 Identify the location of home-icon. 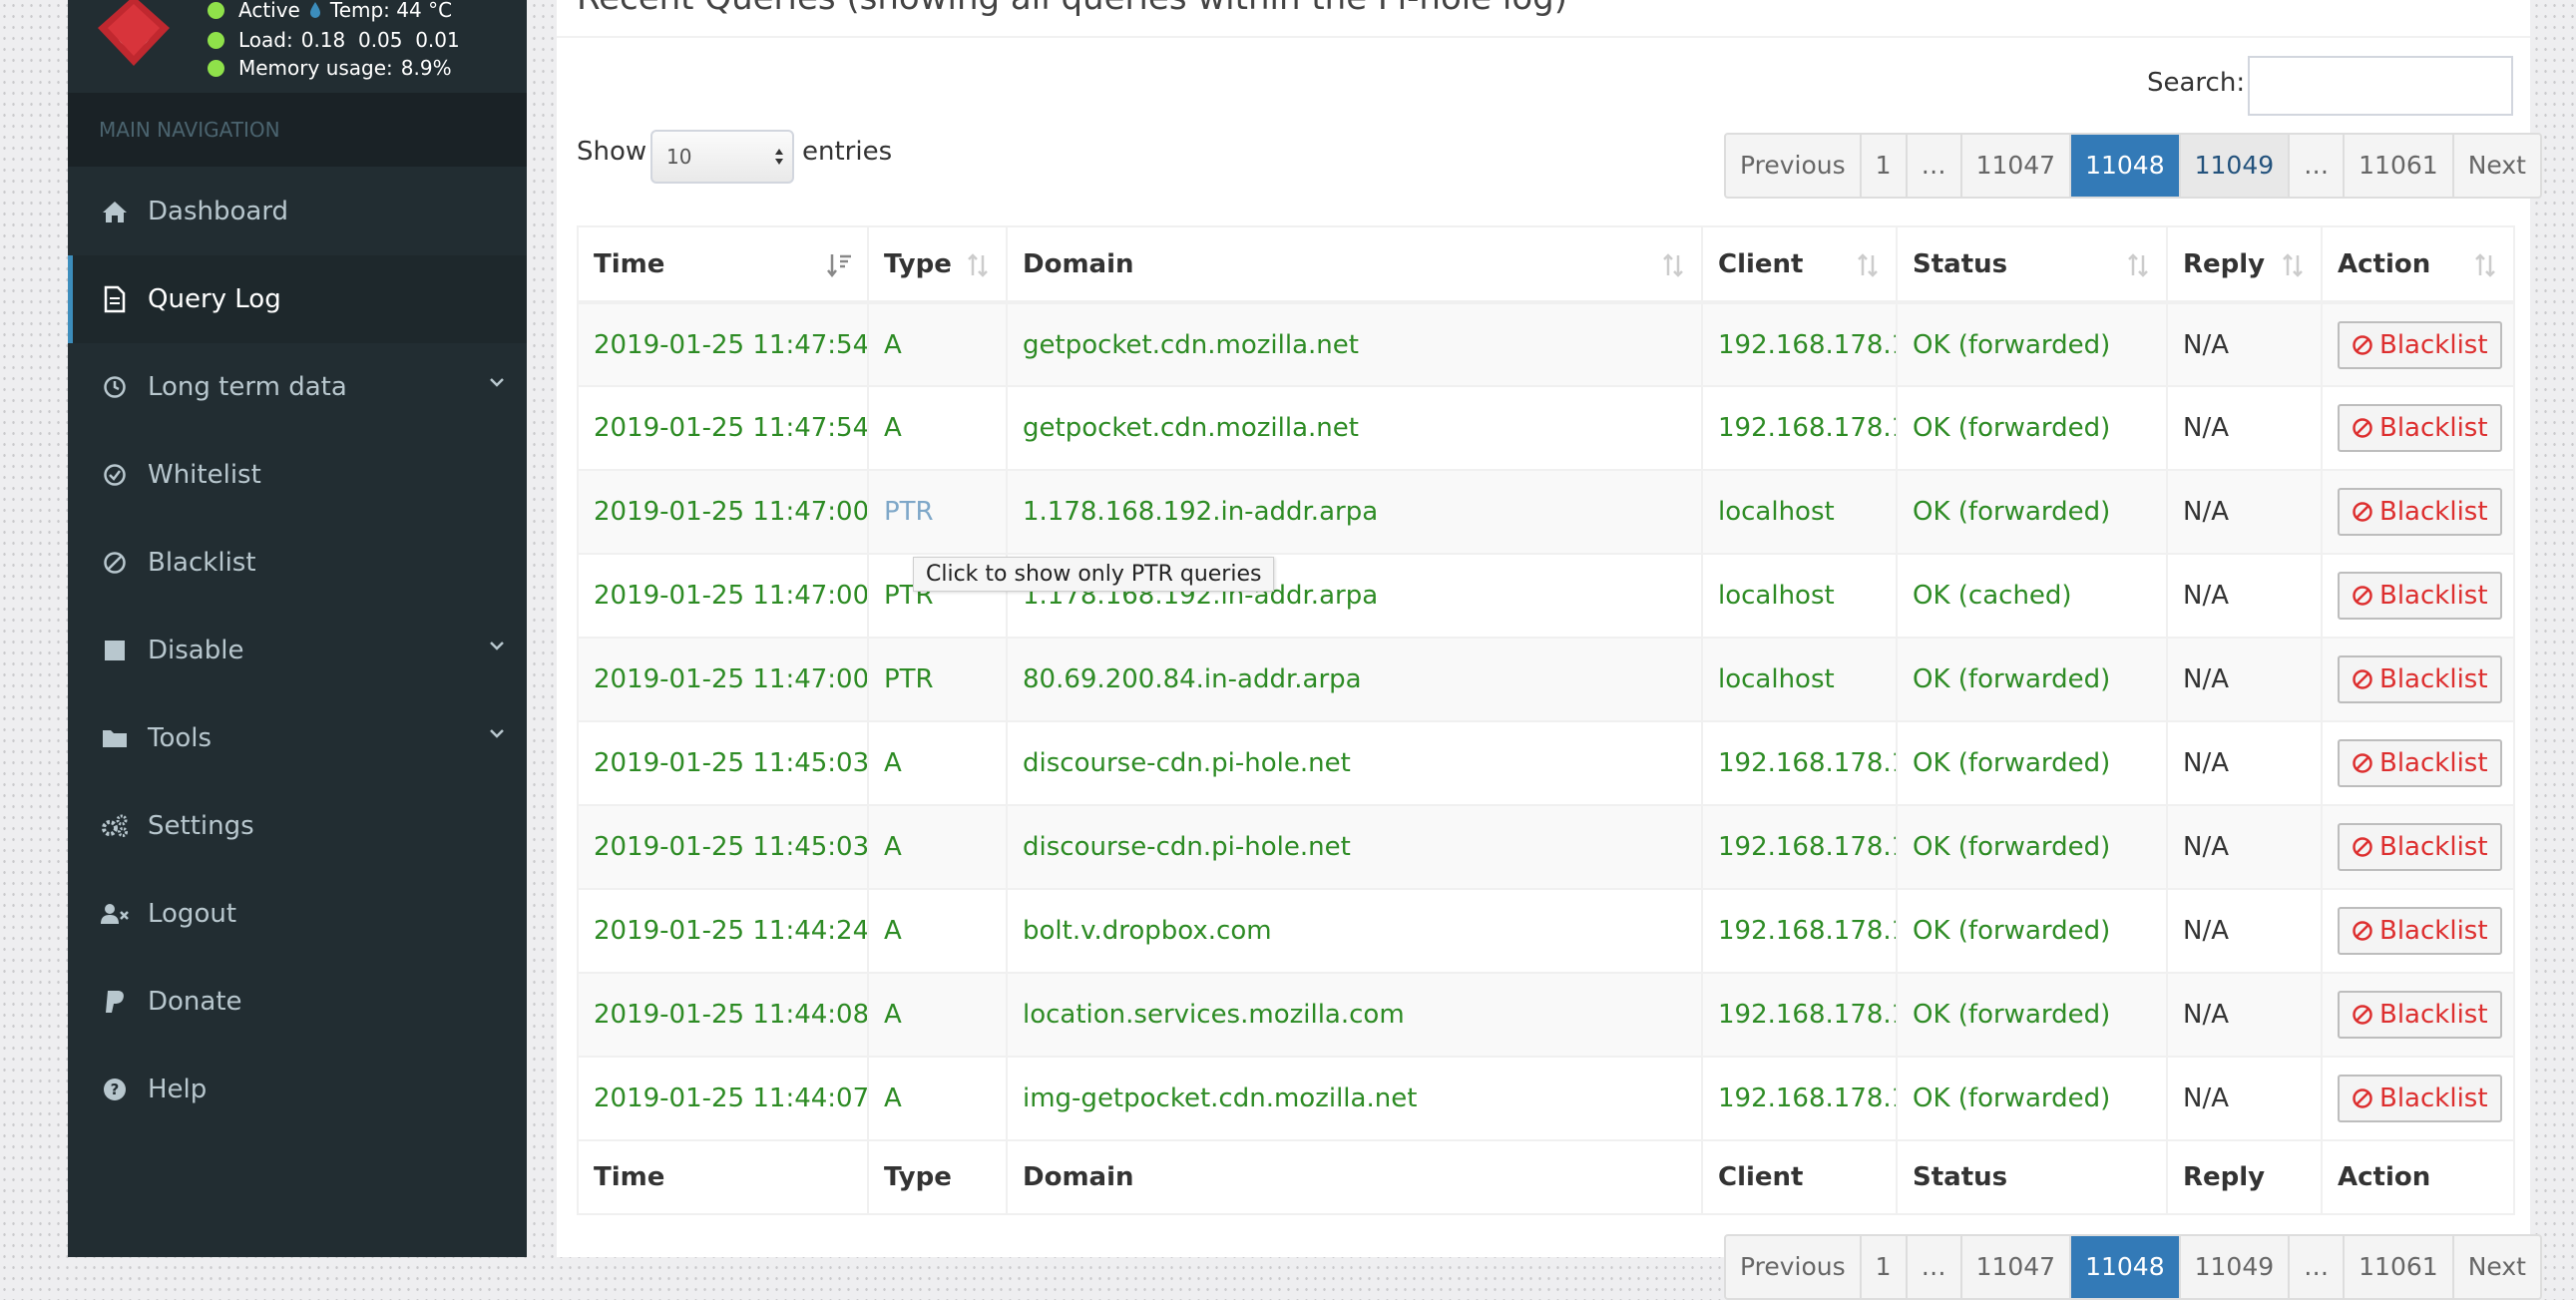
(115, 212).